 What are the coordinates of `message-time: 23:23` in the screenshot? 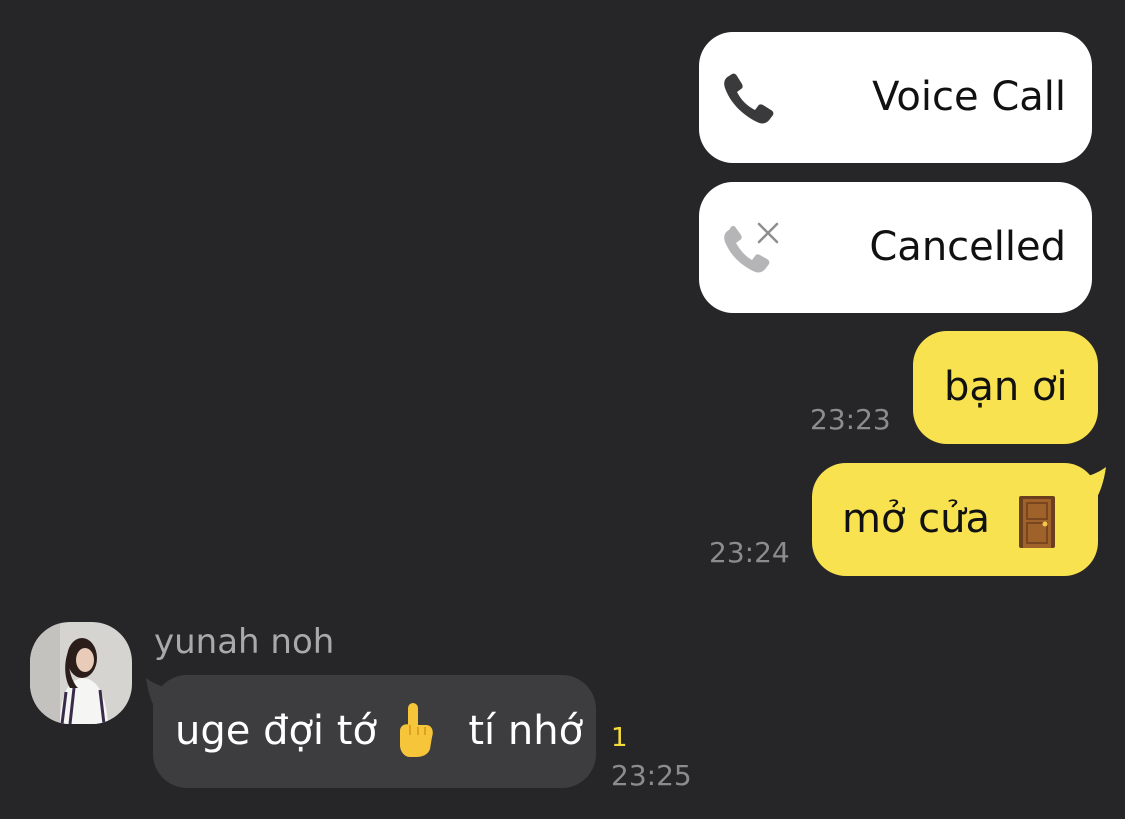 It's located at (850, 419).